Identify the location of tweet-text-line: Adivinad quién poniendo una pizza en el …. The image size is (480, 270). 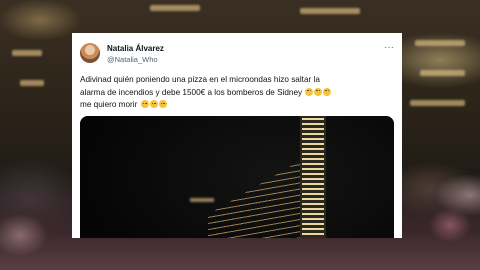
(200, 79).